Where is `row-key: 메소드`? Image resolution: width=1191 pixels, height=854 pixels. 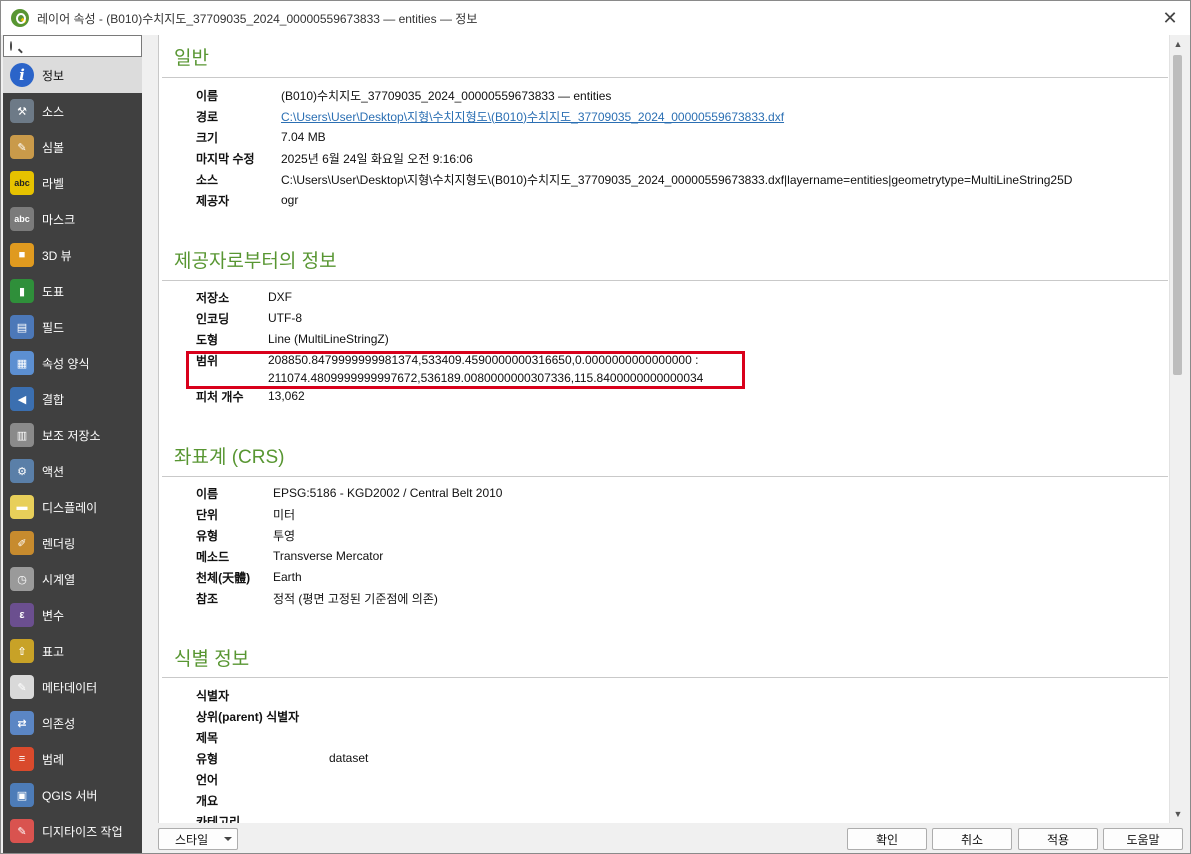 row-key: 메소드 is located at coordinates (213, 556).